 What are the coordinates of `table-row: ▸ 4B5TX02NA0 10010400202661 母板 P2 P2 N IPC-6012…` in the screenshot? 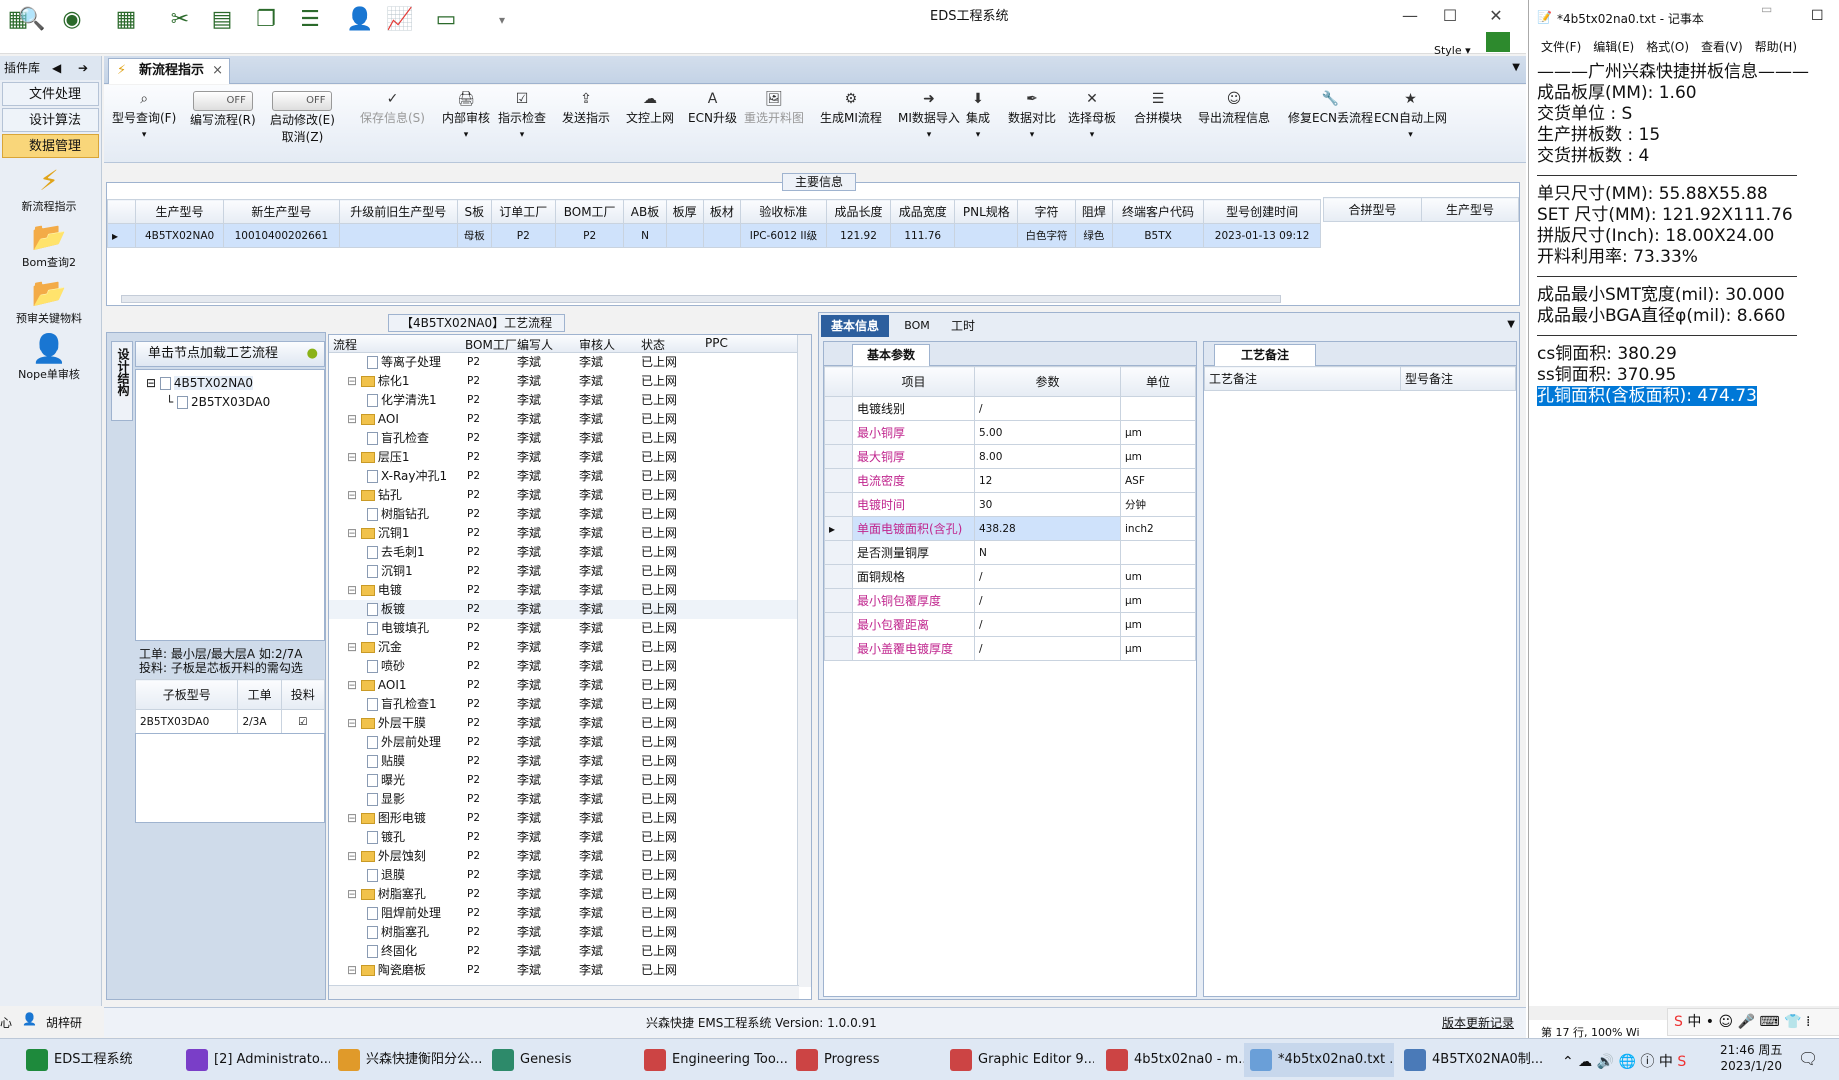 It's located at (714, 235).